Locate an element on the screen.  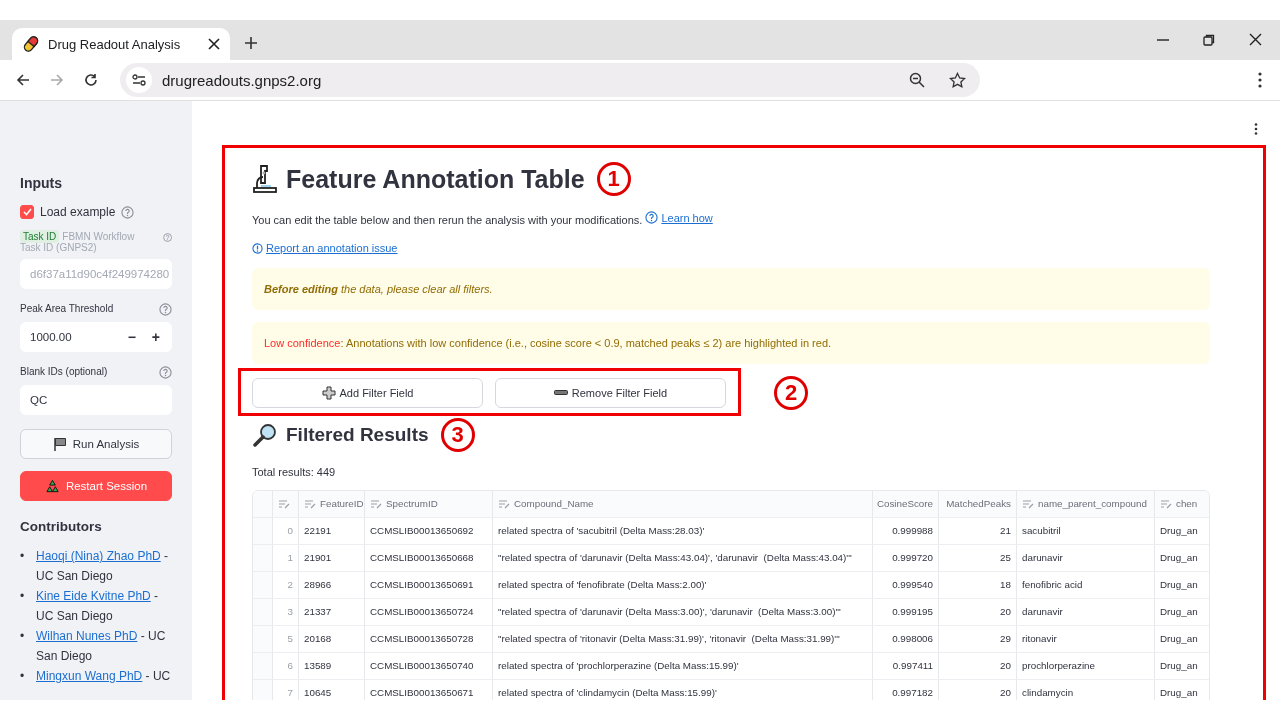
contributor-entry: Mingxun Wang PhD - UC is located at coordinates (103, 676).